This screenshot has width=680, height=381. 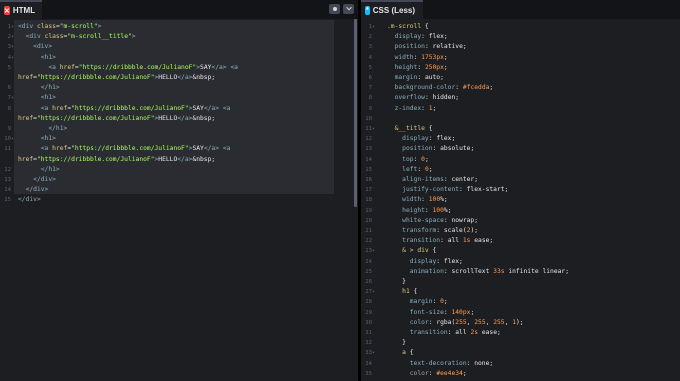 What do you see at coordinates (520, 262) in the screenshot?
I see `code-line: 24 display: flex;` at bounding box center [520, 262].